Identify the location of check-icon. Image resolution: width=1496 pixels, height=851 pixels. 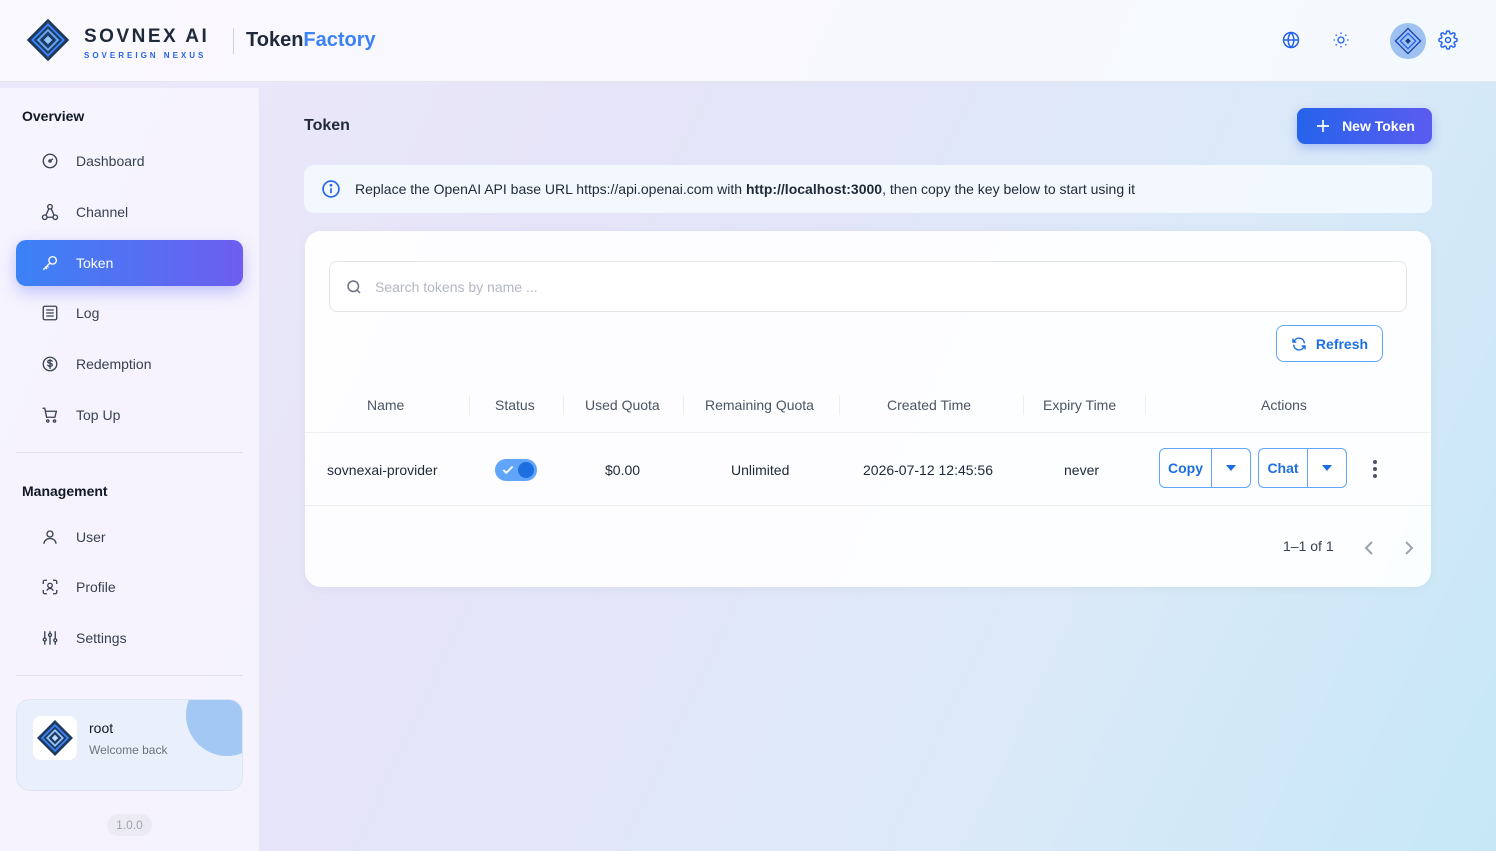
(508, 470).